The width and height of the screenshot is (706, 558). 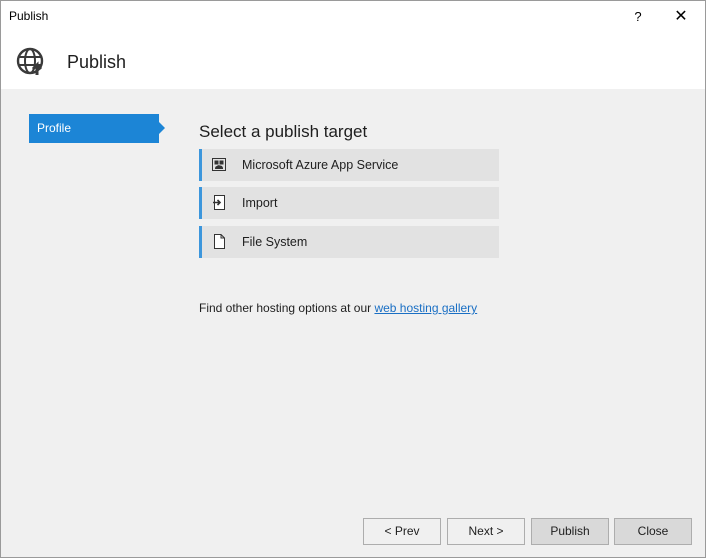 I want to click on import-icon, so click(x=219, y=202).